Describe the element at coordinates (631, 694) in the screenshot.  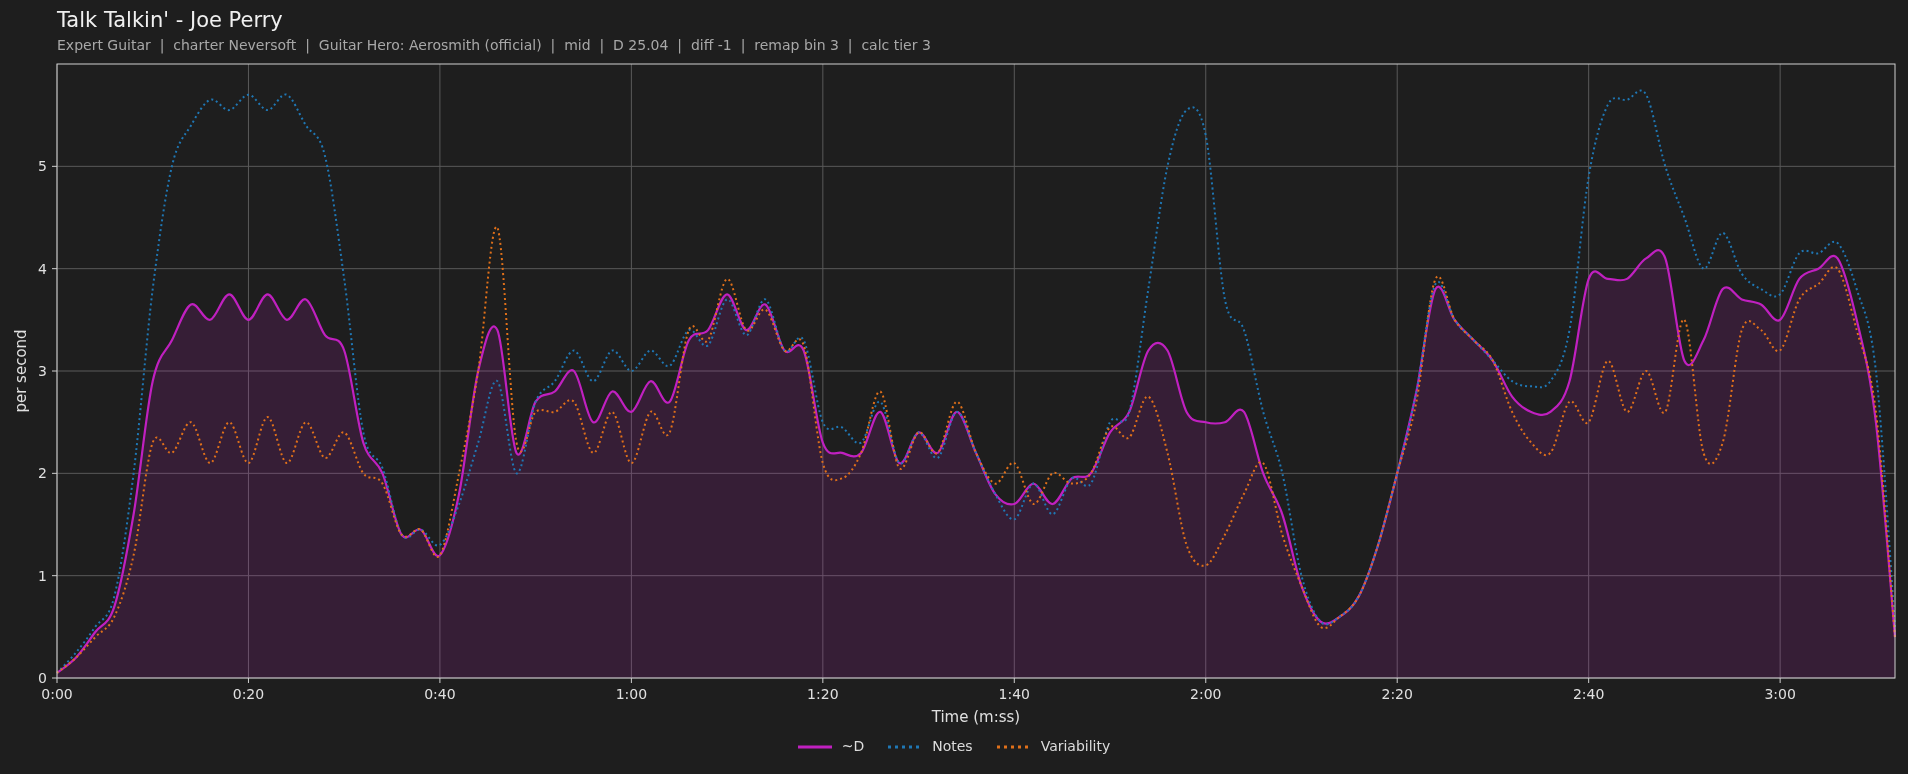
I see `x-tick-label: 1:00` at that location.